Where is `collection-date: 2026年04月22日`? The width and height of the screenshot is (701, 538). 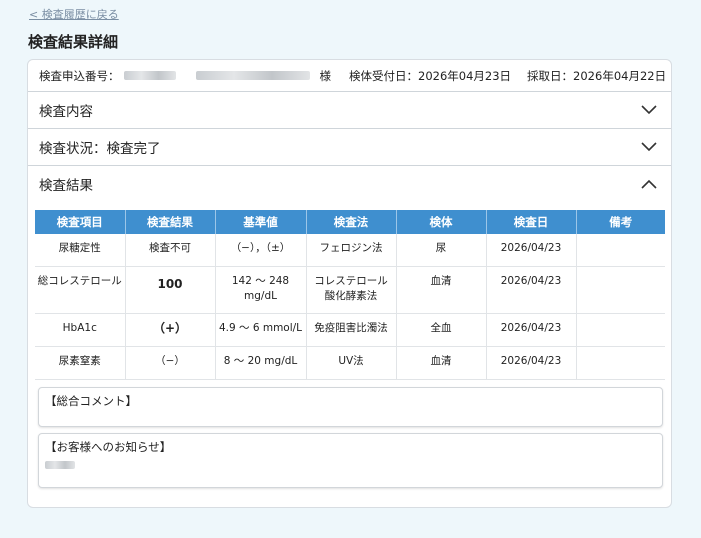 collection-date: 2026年04月22日 is located at coordinates (620, 75).